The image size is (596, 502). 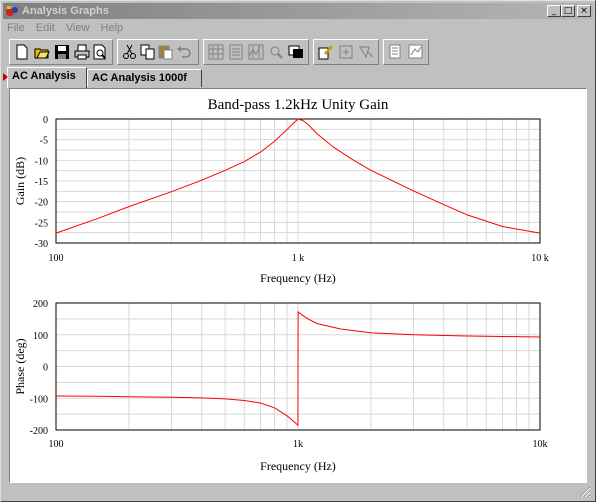 I want to click on menu-help: Help, so click(x=112, y=27).